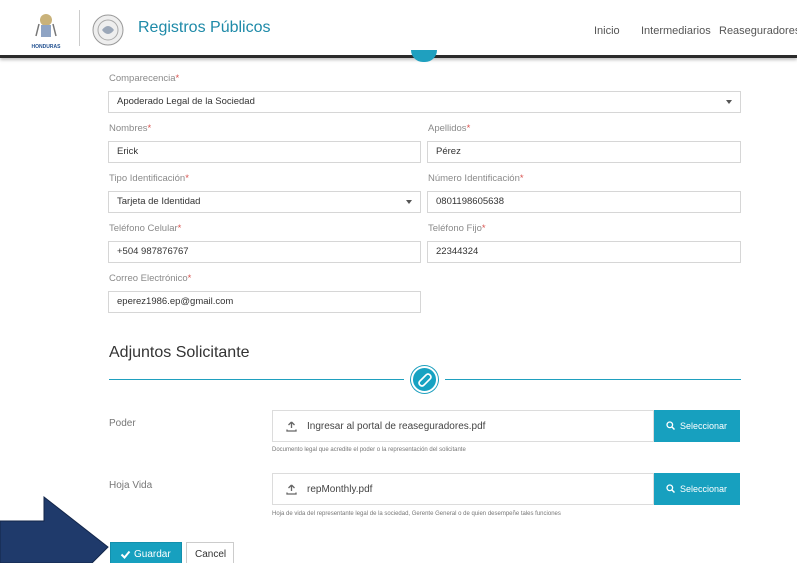  What do you see at coordinates (396, 426) in the screenshot?
I see `poder-file-name: Ingresar al portal de reaseguradores.pdf` at bounding box center [396, 426].